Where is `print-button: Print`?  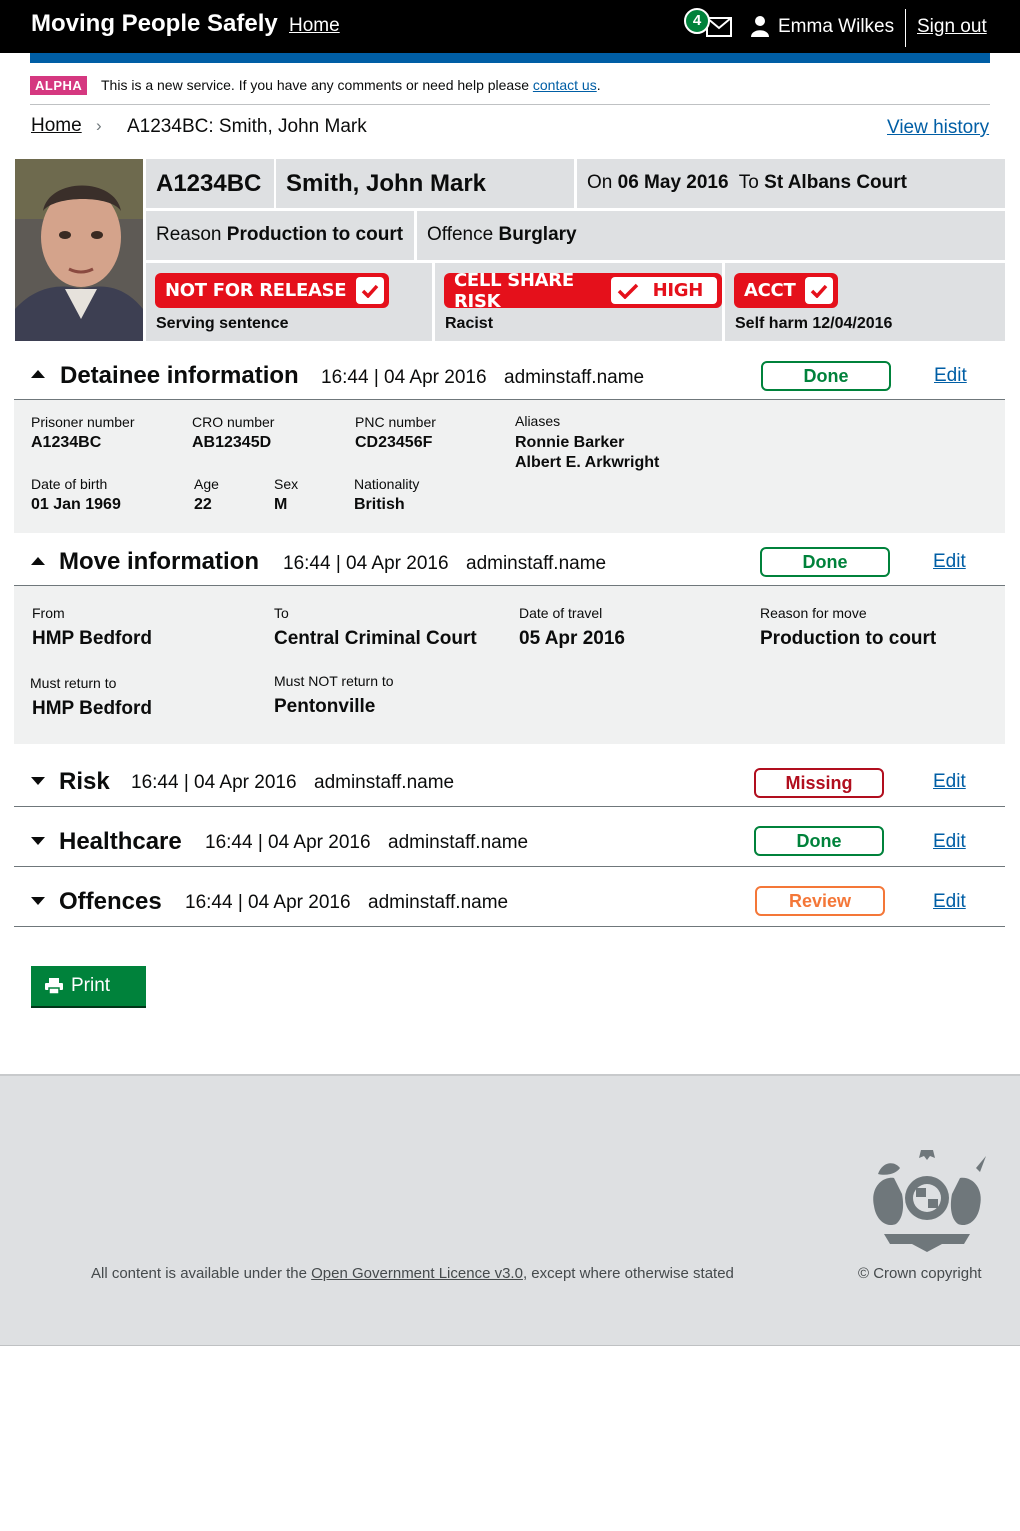
print-button: Print is located at coordinates (88, 986).